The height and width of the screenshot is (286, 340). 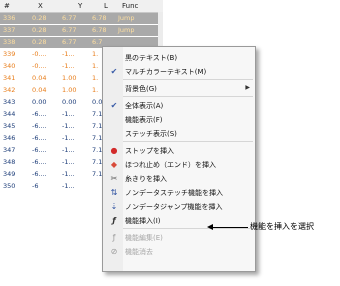 What do you see at coordinates (179, 220) in the screenshot?
I see `menu-item: ƒ 機能挿入(I)` at bounding box center [179, 220].